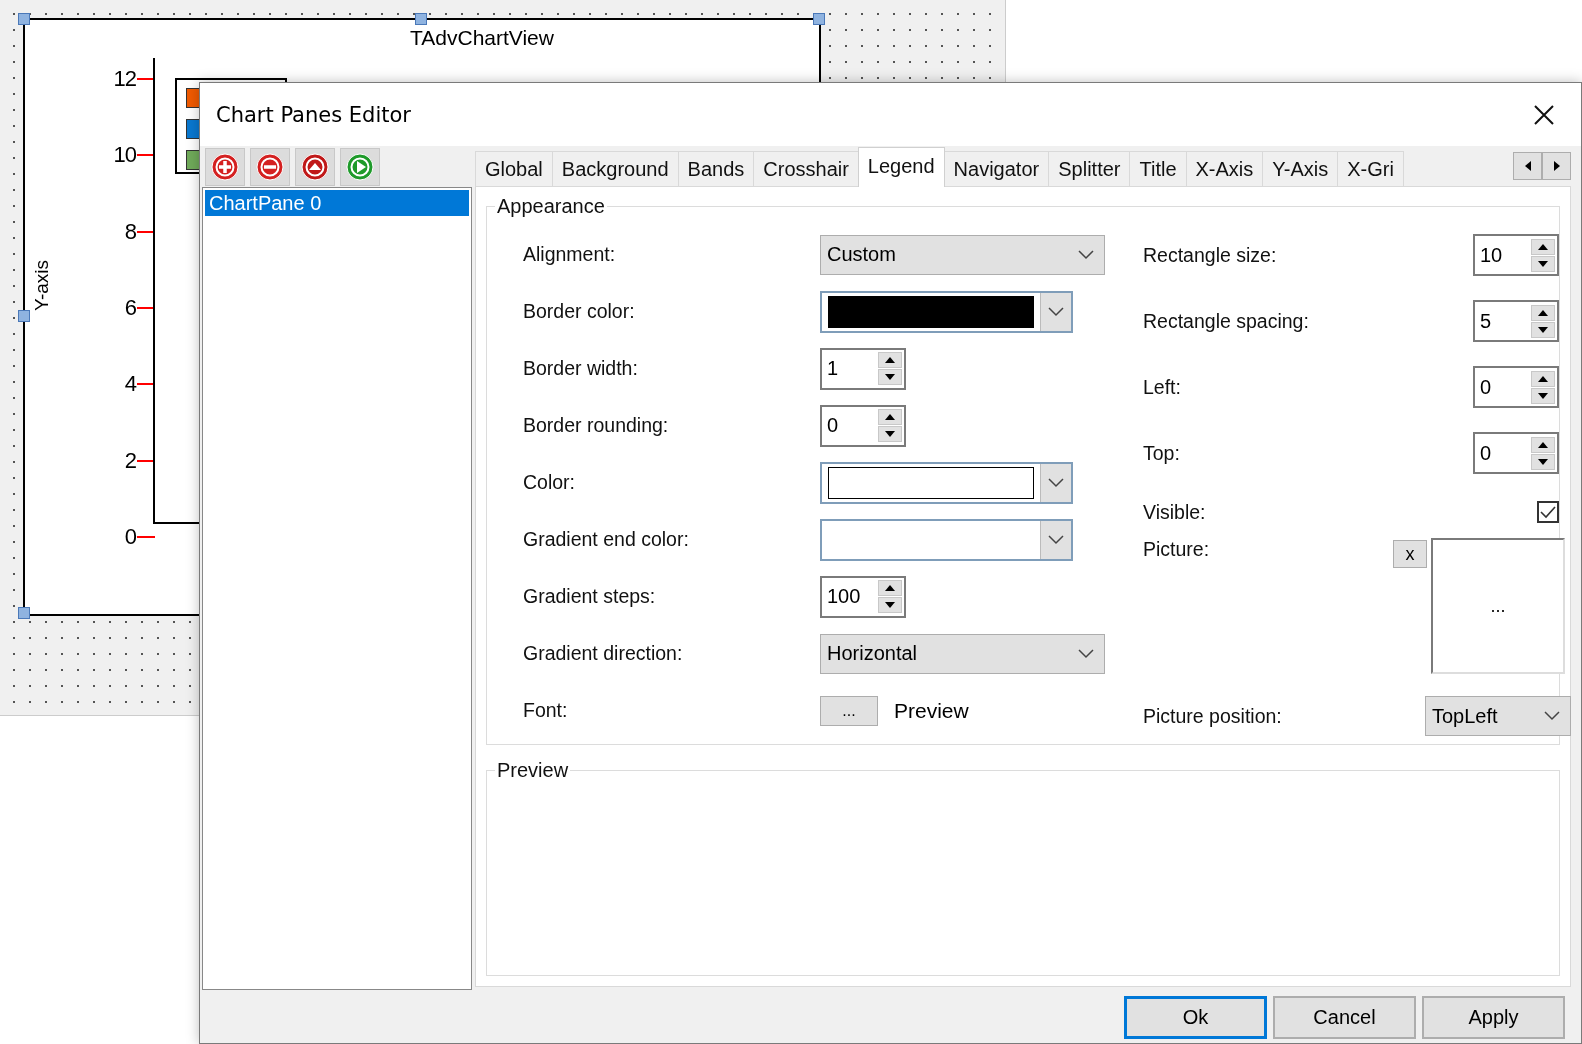 The image size is (1582, 1044). Describe the element at coordinates (1516, 255) in the screenshot. I see `spin-field: 10` at that location.